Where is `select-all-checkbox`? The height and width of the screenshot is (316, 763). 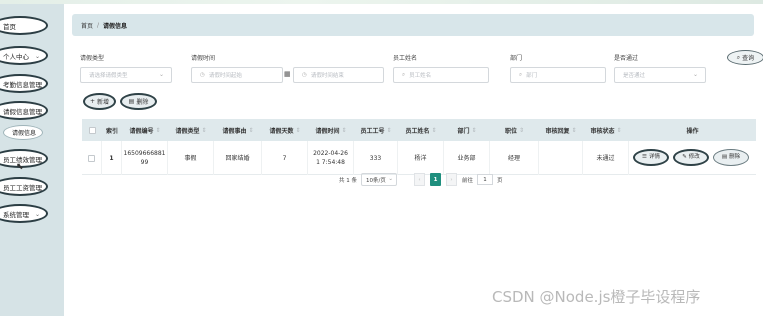
select-all-checkbox is located at coordinates (92, 130).